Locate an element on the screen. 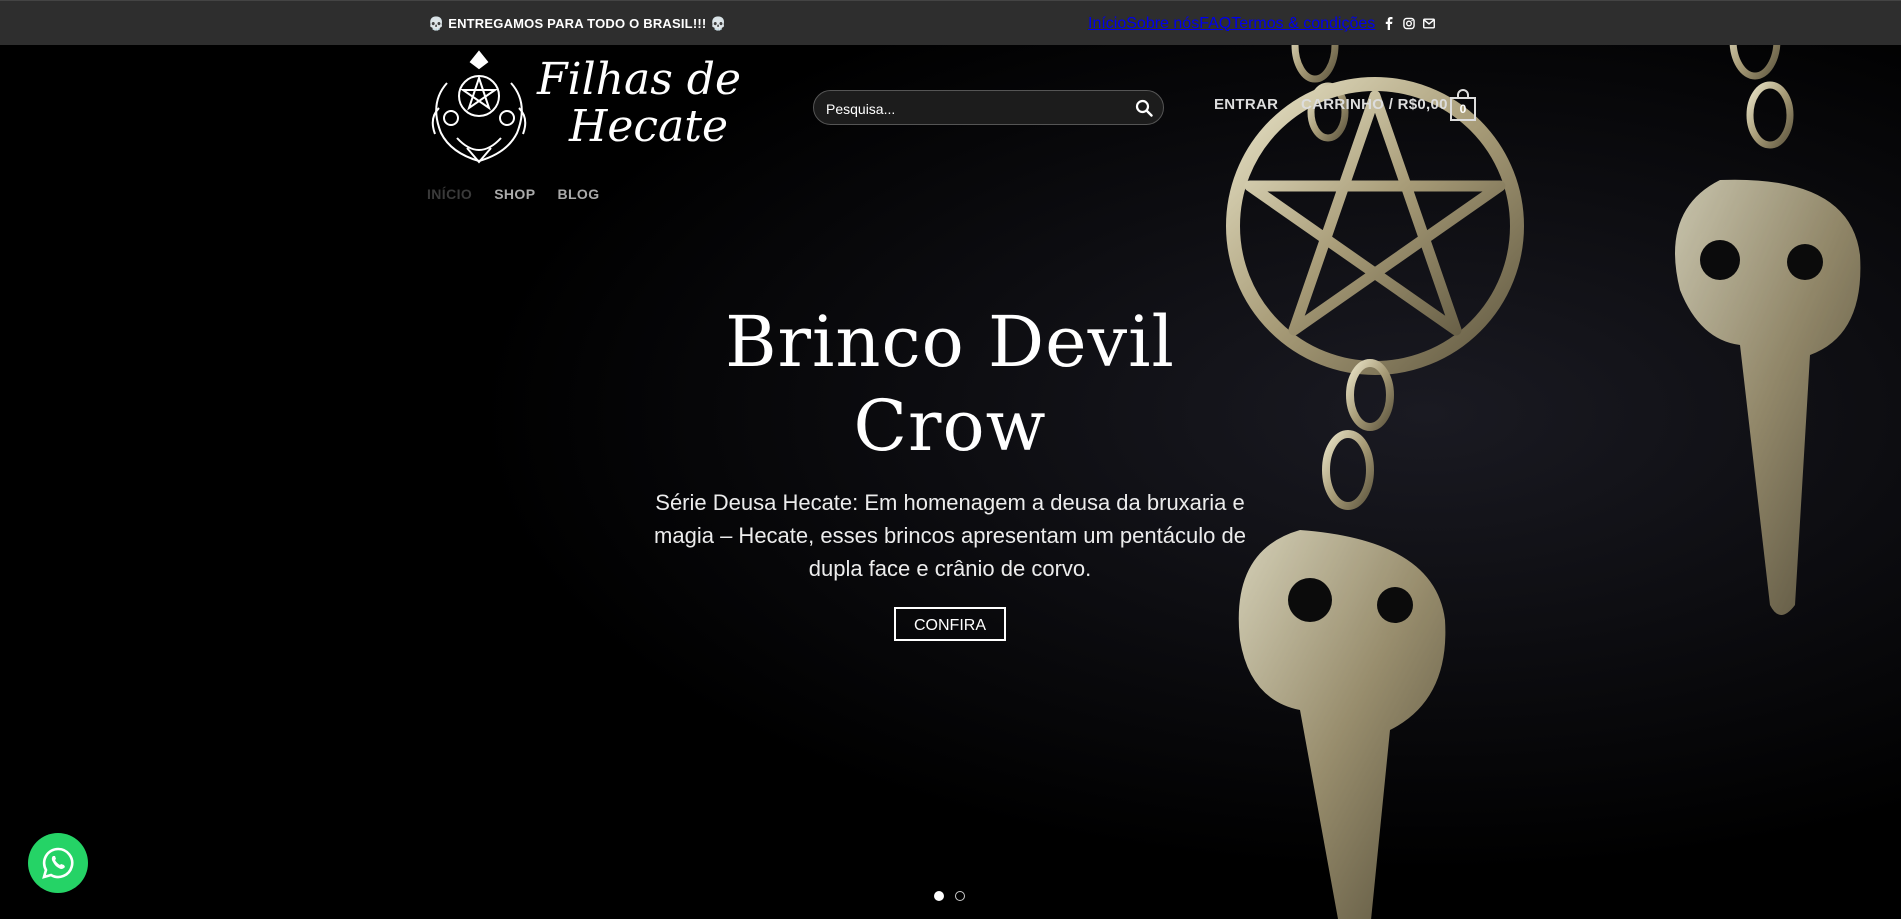  top-nav-inicio: Início is located at coordinates (1107, 24).